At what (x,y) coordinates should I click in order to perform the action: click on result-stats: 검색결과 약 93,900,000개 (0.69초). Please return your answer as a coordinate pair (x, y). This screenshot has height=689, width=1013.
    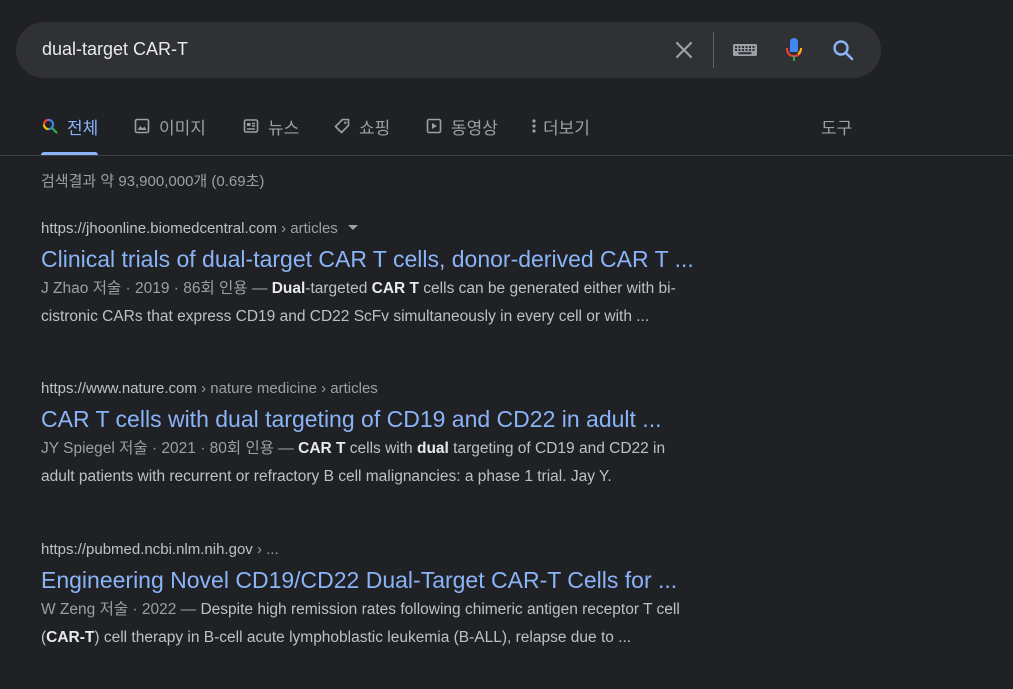
    Looking at the image, I should click on (153, 181).